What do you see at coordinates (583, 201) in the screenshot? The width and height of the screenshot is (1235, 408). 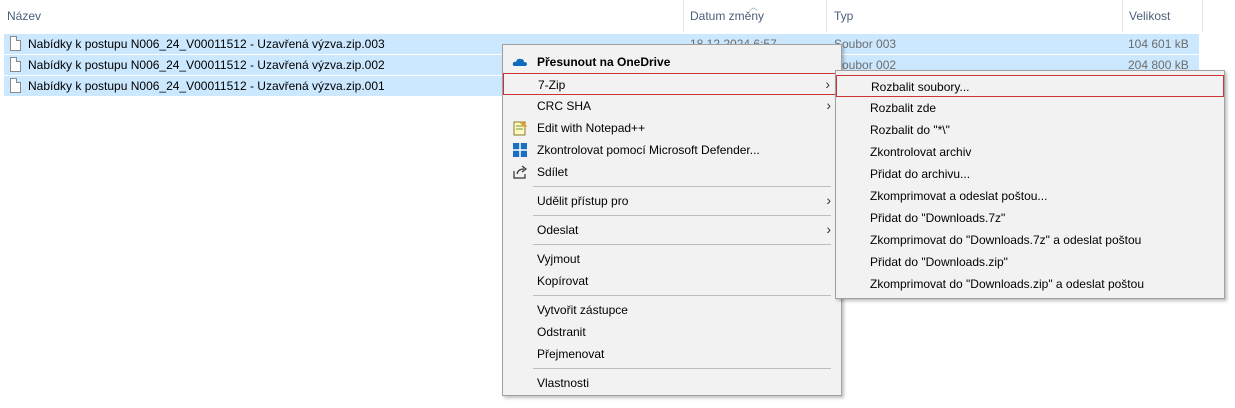 I see `menu-item-label: Udělit přístup pro` at bounding box center [583, 201].